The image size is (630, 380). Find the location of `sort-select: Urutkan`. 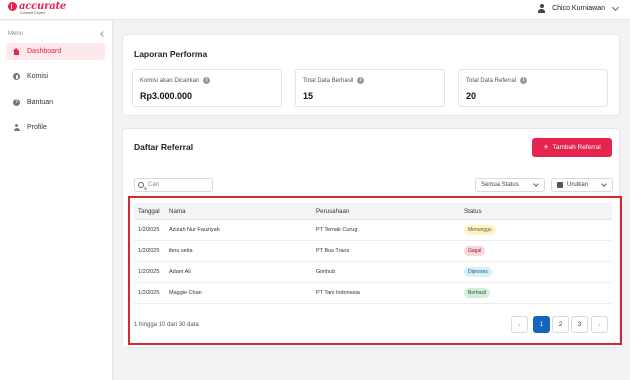

sort-select: Urutkan is located at coordinates (582, 185).